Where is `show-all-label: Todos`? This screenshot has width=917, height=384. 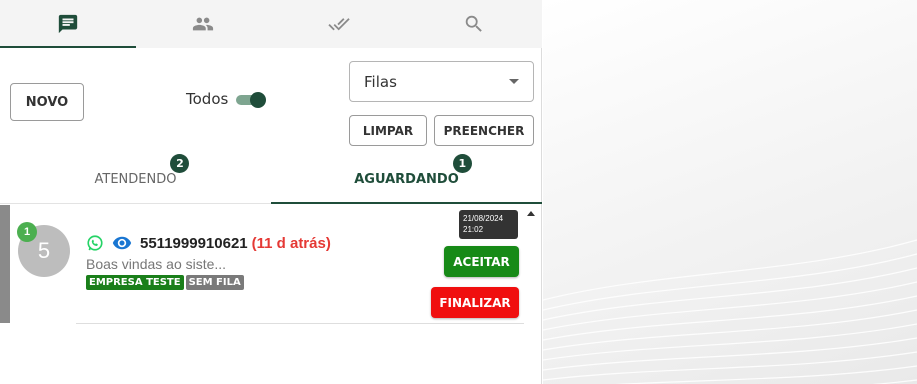
show-all-label: Todos is located at coordinates (207, 99).